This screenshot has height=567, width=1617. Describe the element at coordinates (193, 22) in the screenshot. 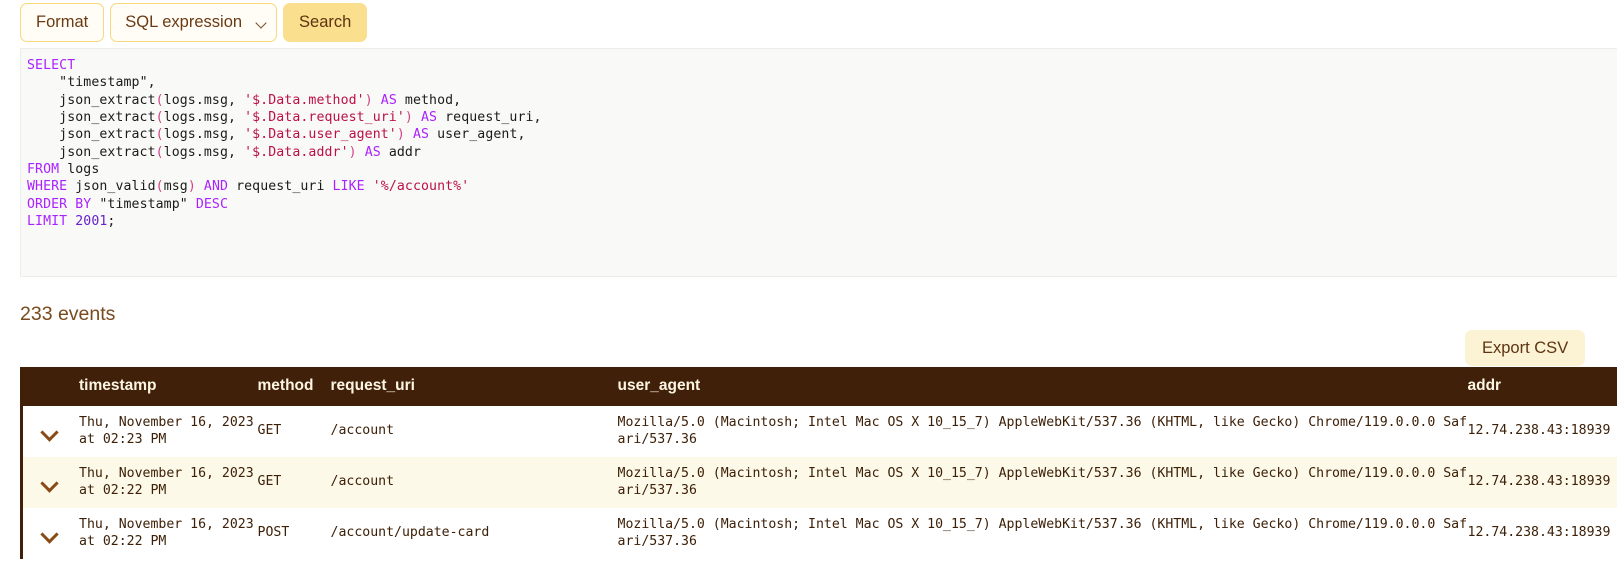

I see `query-type-select: SQL expression` at that location.